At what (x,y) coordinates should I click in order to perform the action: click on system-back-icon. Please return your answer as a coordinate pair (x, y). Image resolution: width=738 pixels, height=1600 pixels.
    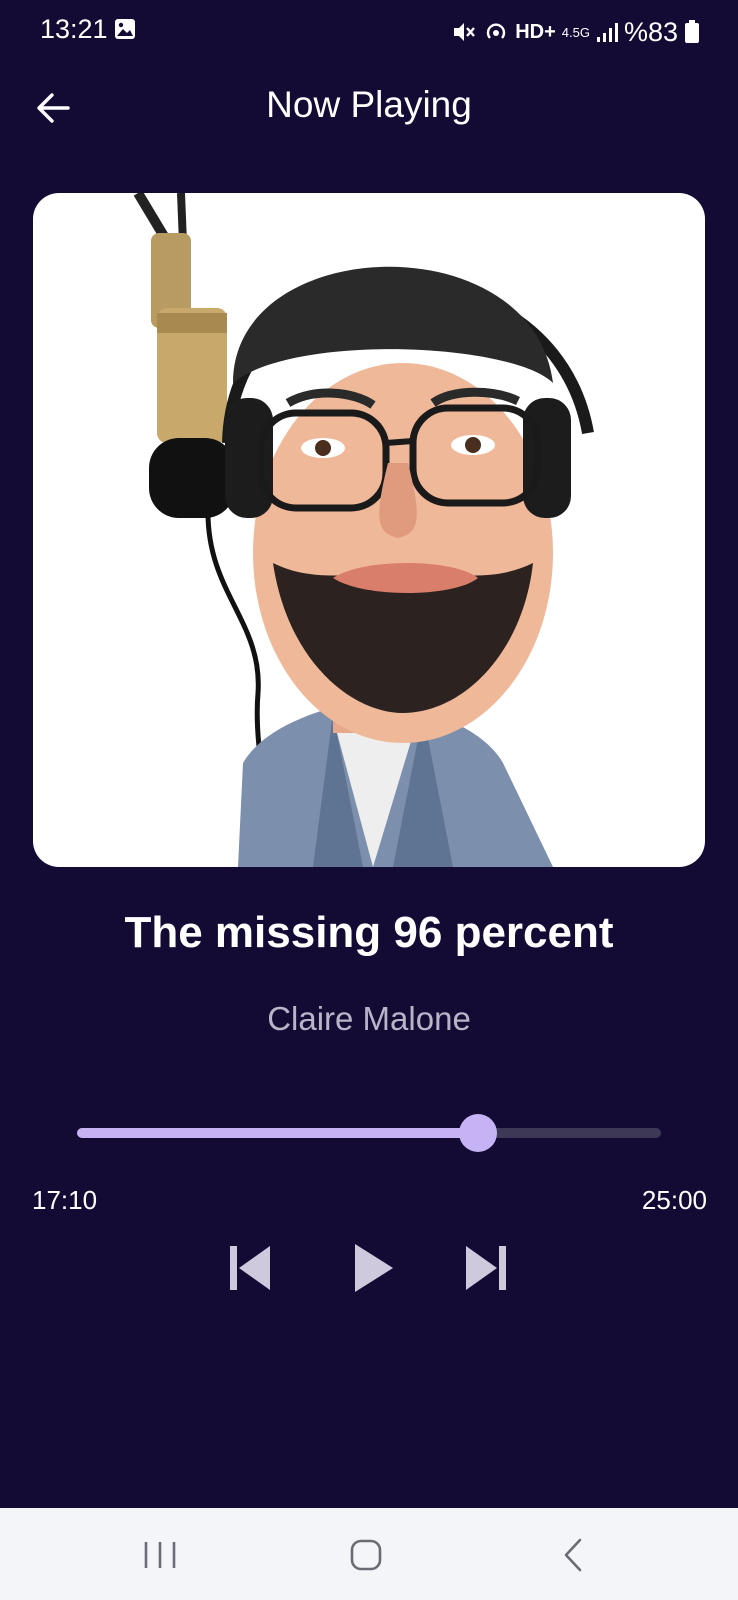
    Looking at the image, I should click on (574, 1555).